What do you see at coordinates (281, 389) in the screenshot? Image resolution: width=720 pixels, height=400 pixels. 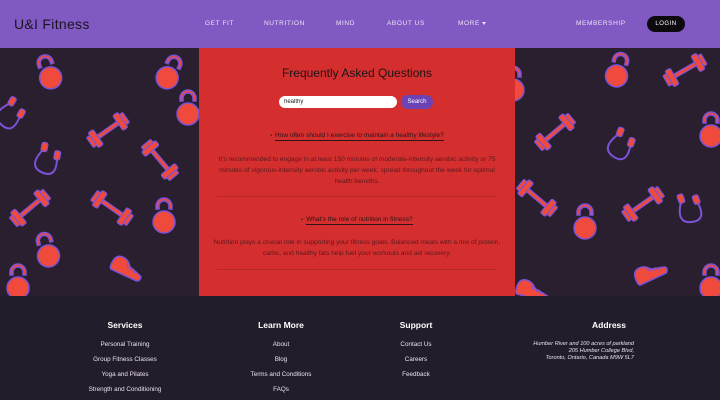 I see `footer-link-faqs: FAQs` at bounding box center [281, 389].